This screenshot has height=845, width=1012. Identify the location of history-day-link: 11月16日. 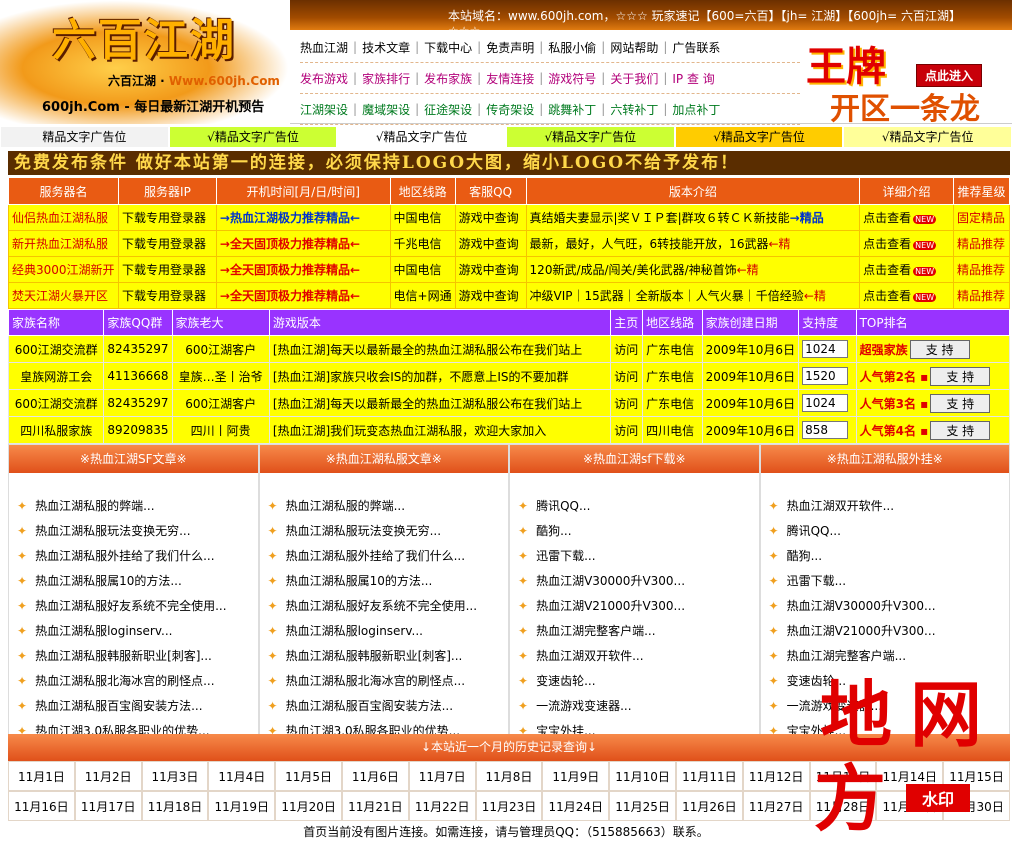
(41, 806).